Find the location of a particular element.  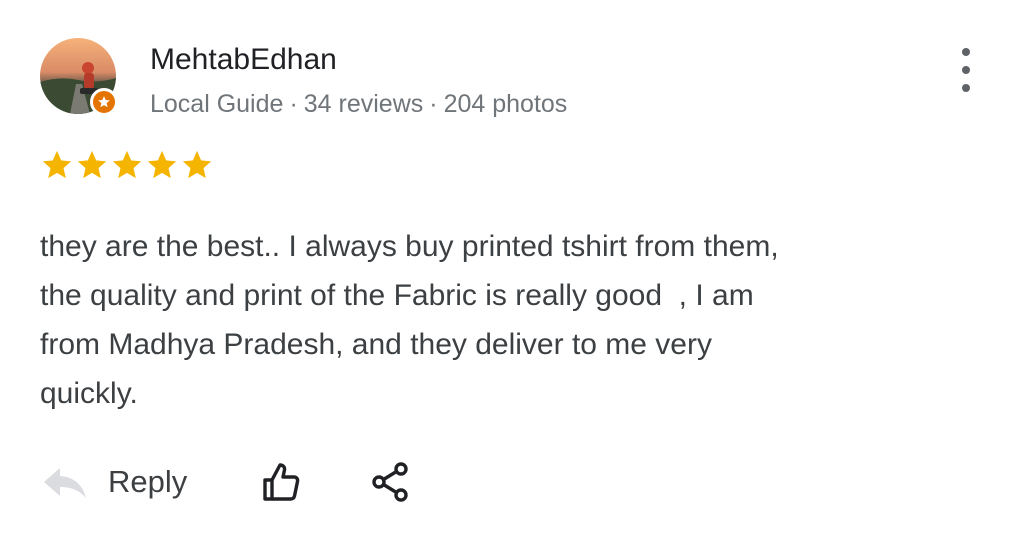

local-guide-label: Local Guide is located at coordinates (217, 104).